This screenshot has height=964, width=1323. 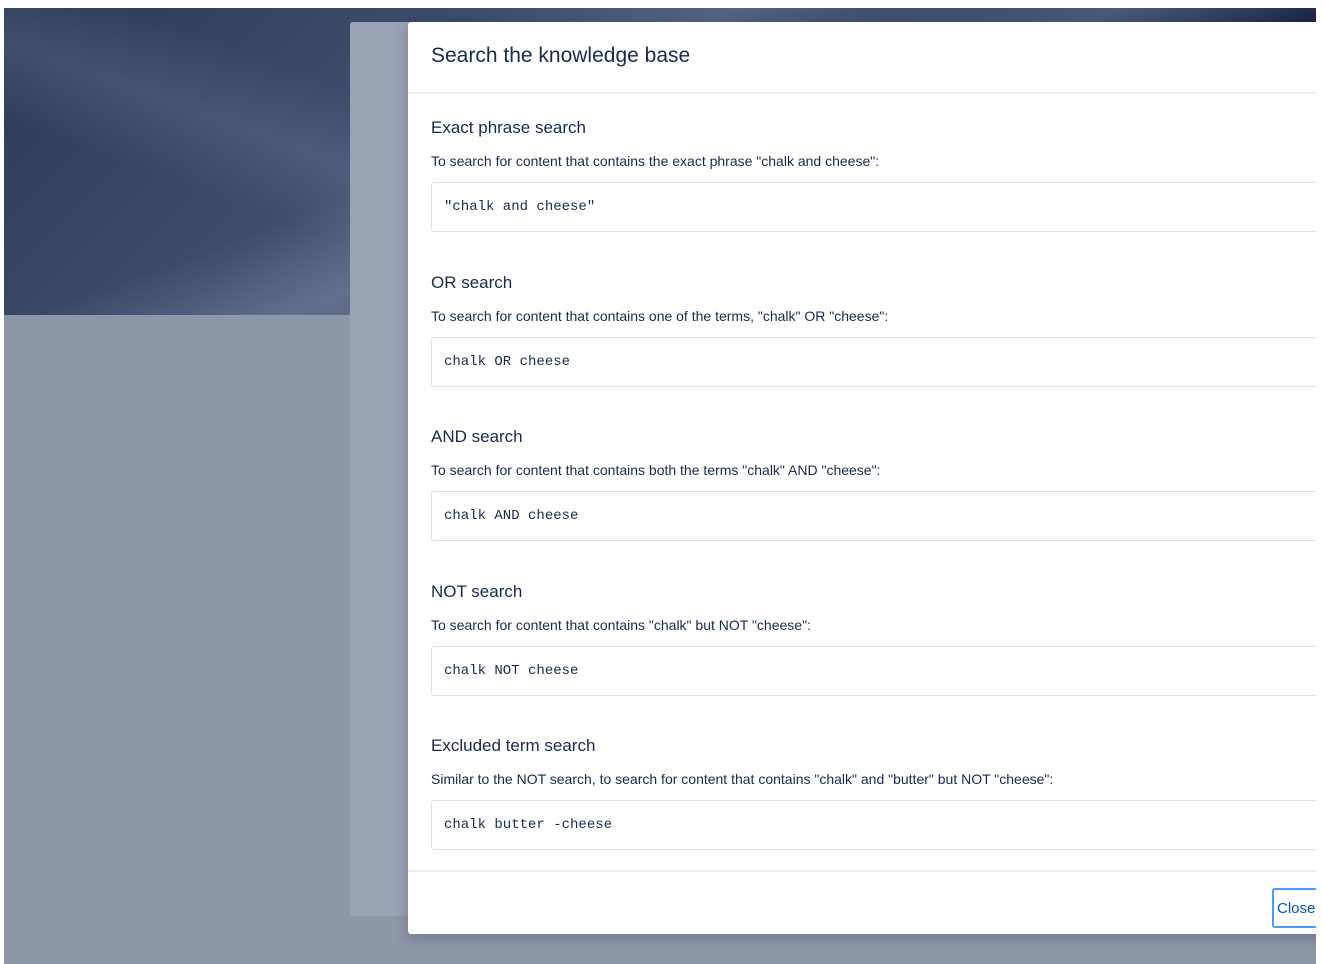 What do you see at coordinates (561, 55) in the screenshot?
I see `dialog-title: Search the knowledge base` at bounding box center [561, 55].